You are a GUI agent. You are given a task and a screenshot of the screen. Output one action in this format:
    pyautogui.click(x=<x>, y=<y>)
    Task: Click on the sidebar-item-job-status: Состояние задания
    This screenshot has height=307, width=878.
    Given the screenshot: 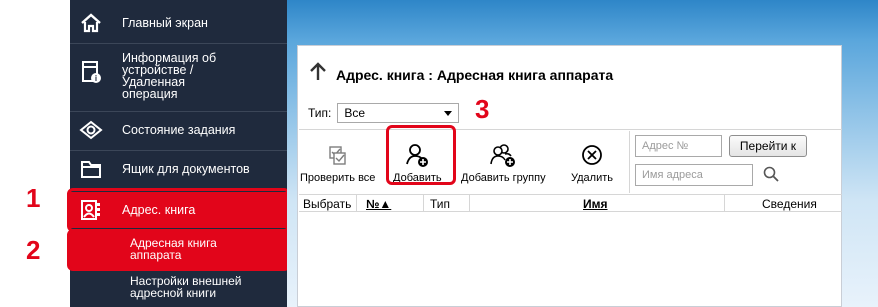 What is the action you would take?
    pyautogui.click(x=178, y=130)
    